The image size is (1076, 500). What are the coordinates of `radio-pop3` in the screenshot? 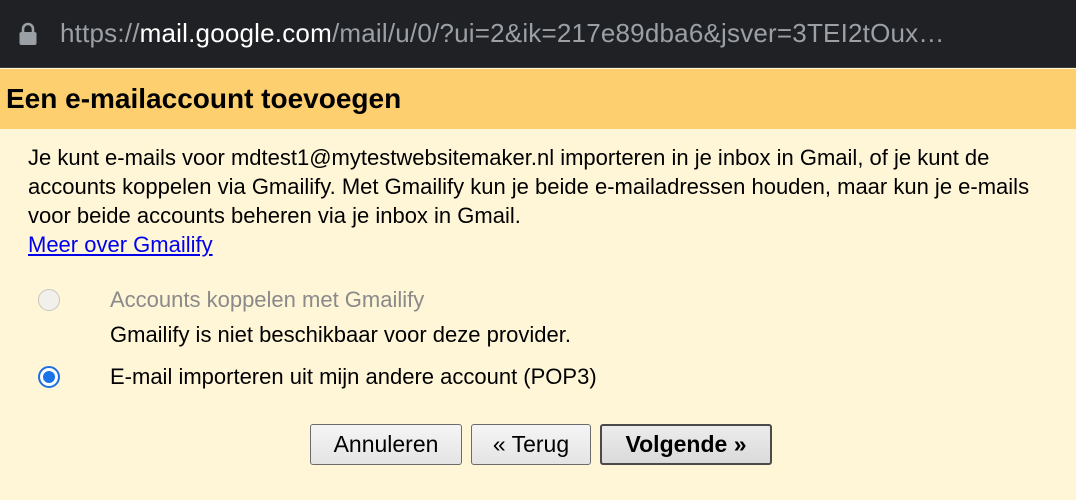 It's located at (49, 377).